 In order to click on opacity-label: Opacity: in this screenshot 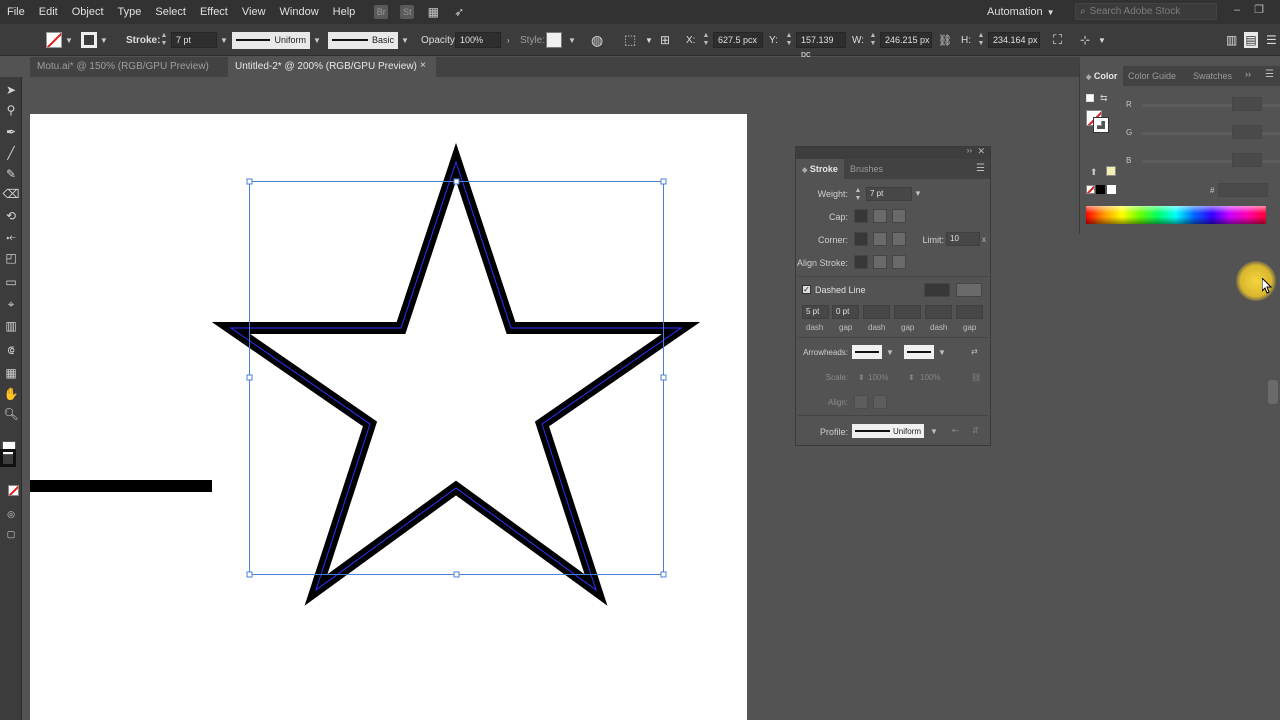, I will do `click(439, 40)`.